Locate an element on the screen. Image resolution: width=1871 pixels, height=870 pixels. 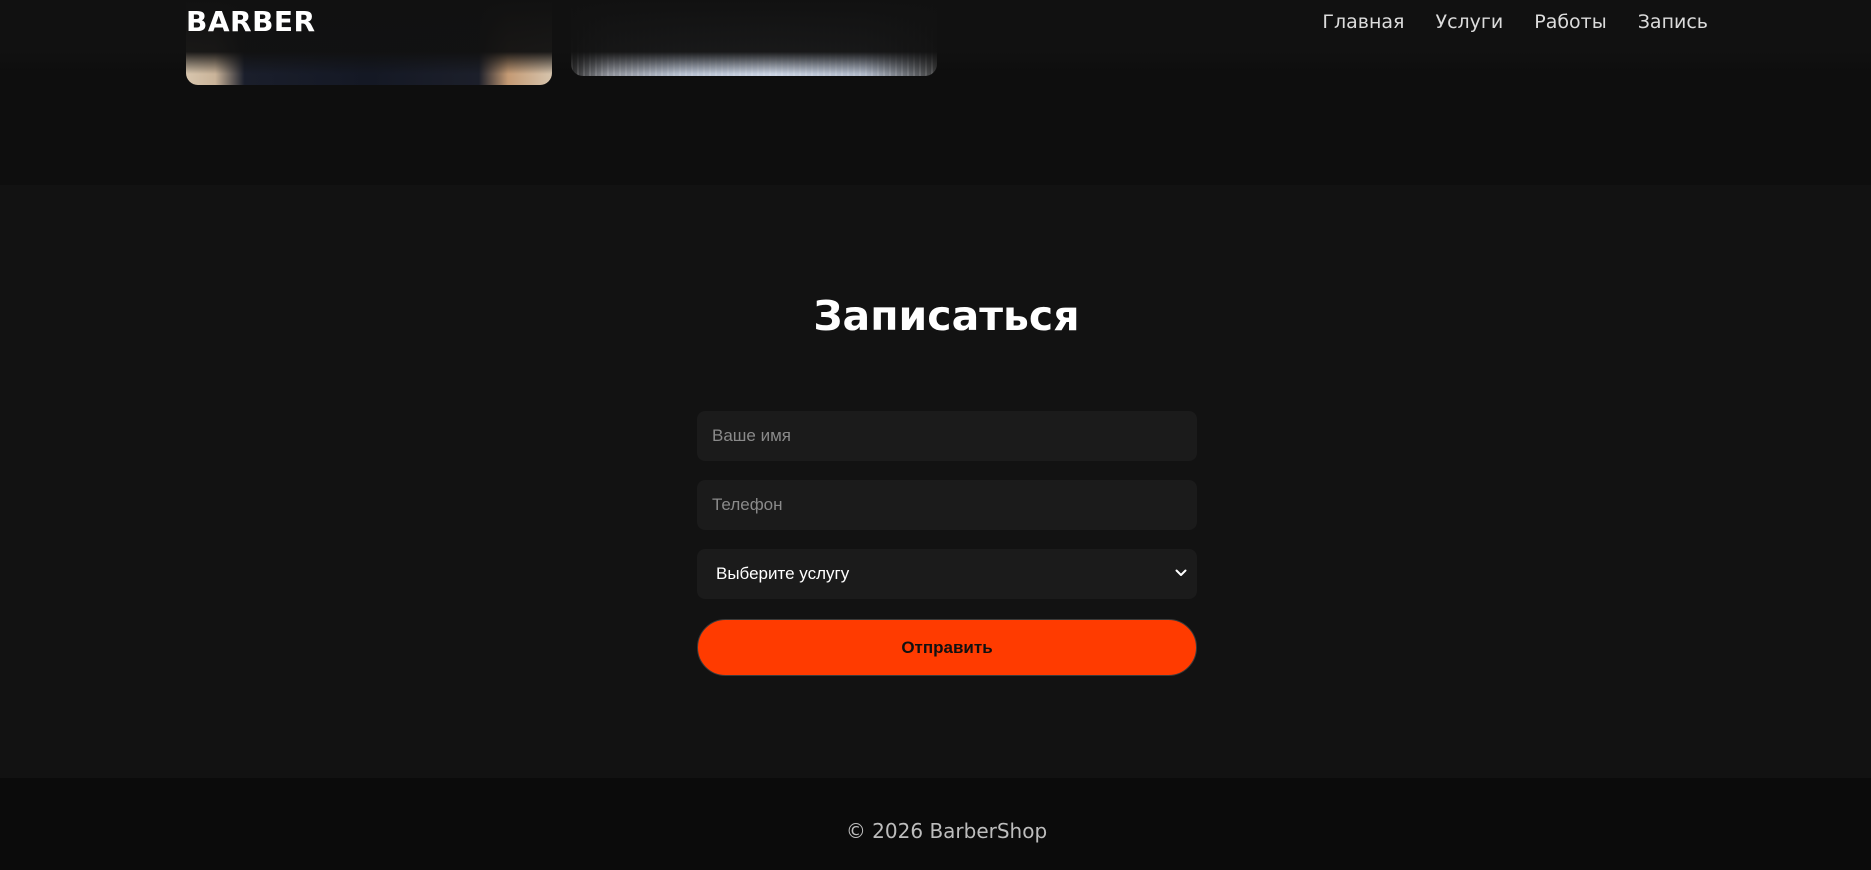
site-footer: © 2026 BarberShop is located at coordinates (935, 824).